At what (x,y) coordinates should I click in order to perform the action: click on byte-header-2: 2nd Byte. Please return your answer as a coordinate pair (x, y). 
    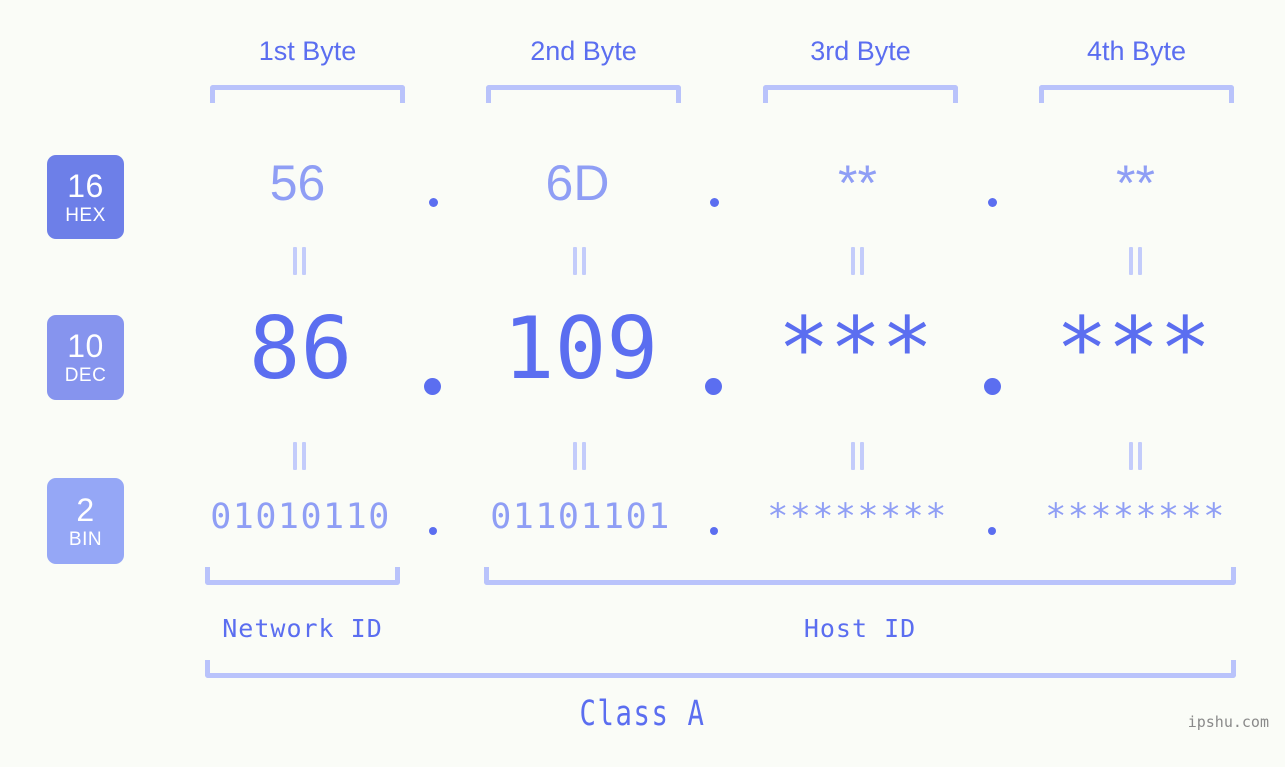
    Looking at the image, I should click on (583, 51).